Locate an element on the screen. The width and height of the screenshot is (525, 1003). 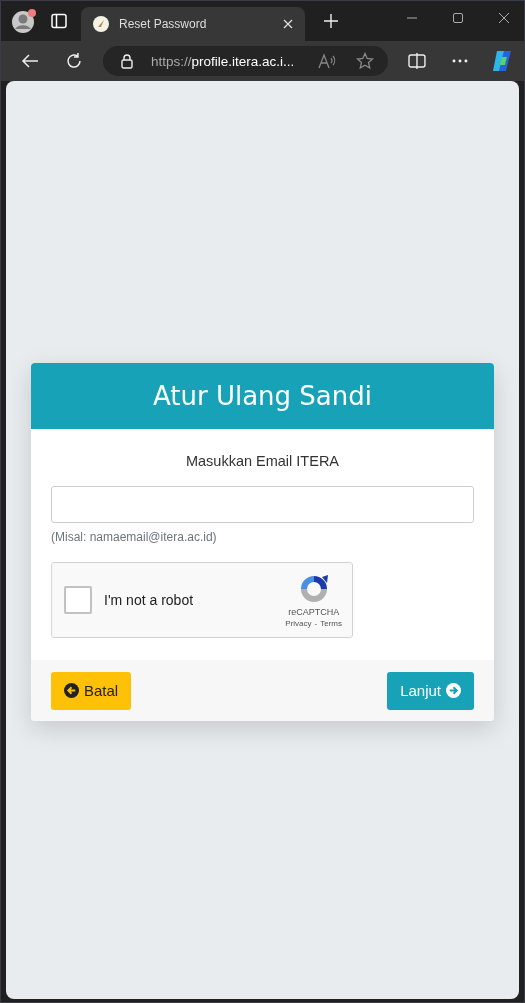
tab-title: Reset Password is located at coordinates (163, 24).